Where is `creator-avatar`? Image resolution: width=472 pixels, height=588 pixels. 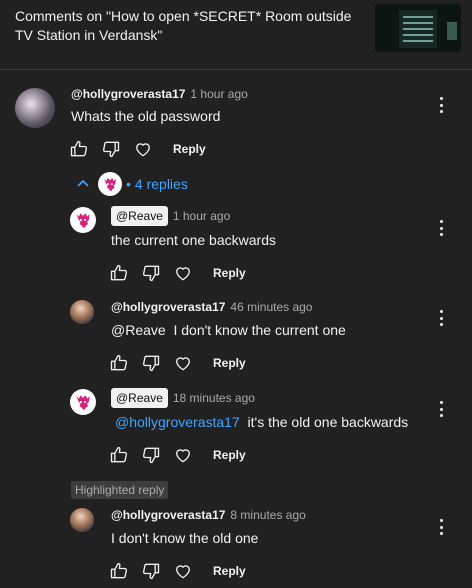
creator-avatar is located at coordinates (110, 184).